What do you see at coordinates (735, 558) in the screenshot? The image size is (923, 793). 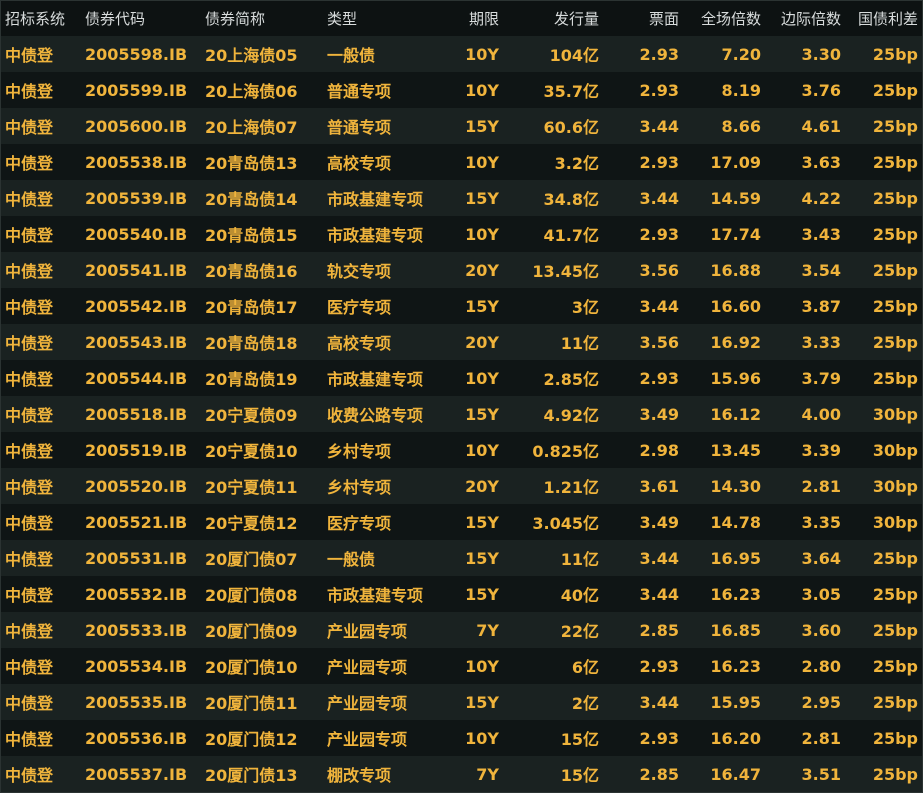 I see `cell-overall-multiple: 16.95` at bounding box center [735, 558].